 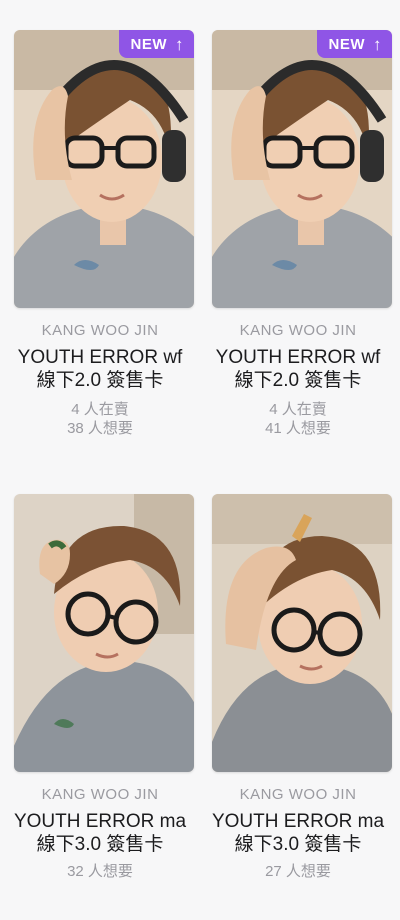 I want to click on wanting-count: 27 人想要, so click(x=298, y=871).